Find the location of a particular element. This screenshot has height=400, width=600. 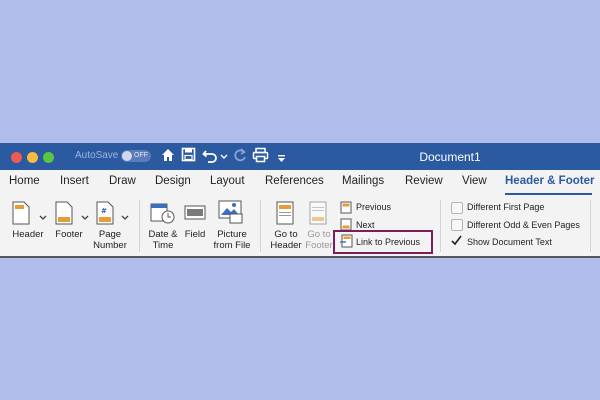

page-number-icon: # is located at coordinates (105, 215).